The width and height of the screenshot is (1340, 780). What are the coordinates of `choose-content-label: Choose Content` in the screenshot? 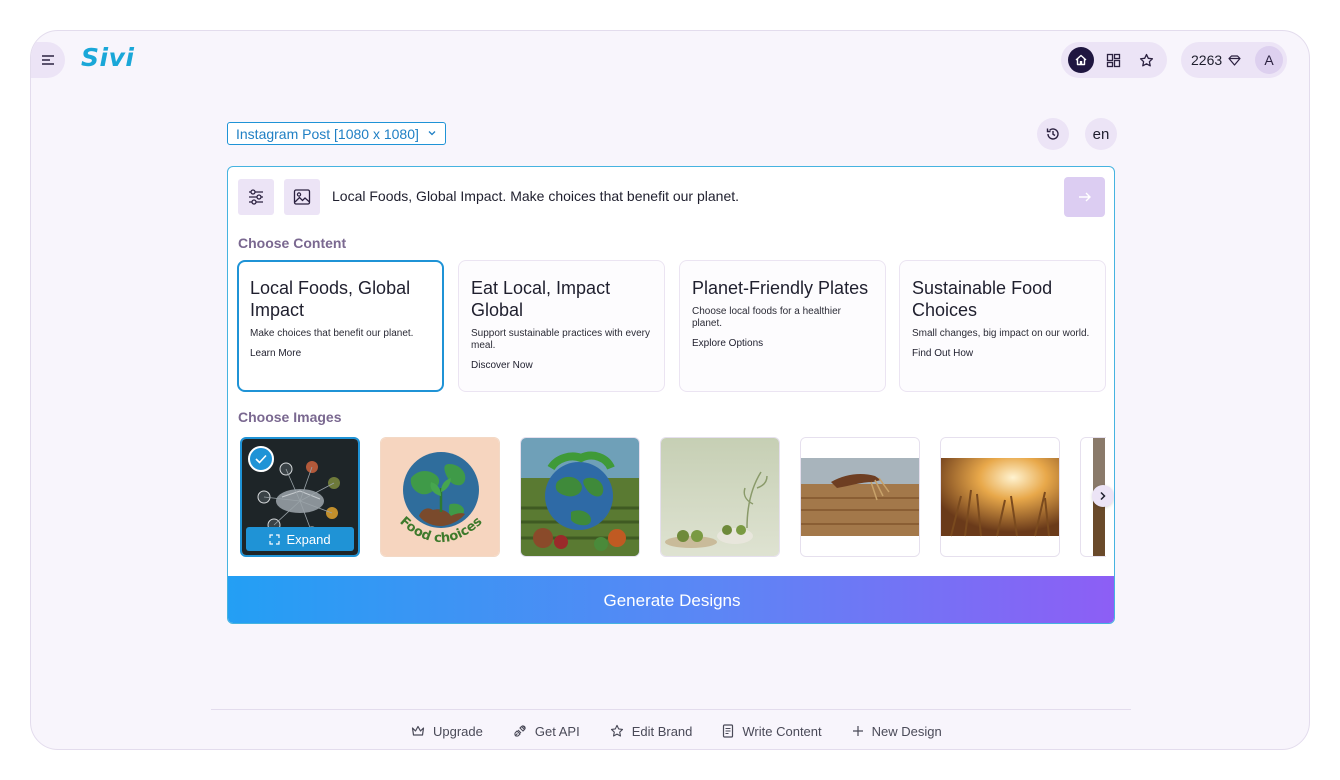 It's located at (292, 243).